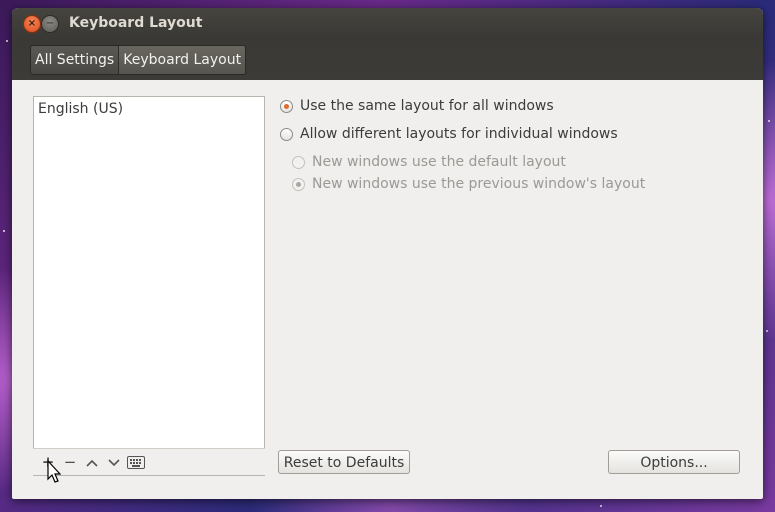  Describe the element at coordinates (439, 162) in the screenshot. I see `default-layout-label: New windows use the default layout` at that location.